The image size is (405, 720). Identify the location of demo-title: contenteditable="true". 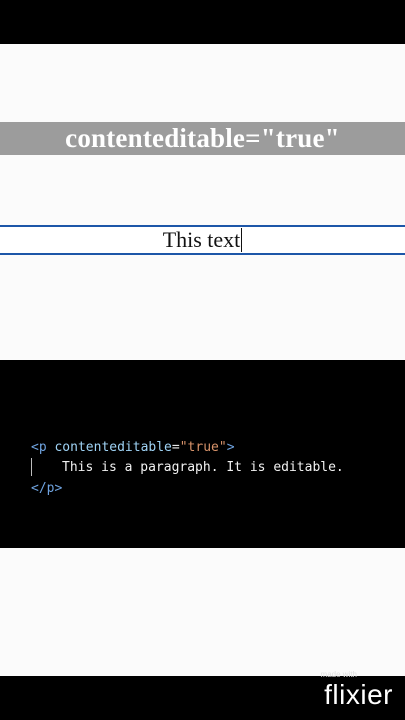
(202, 138).